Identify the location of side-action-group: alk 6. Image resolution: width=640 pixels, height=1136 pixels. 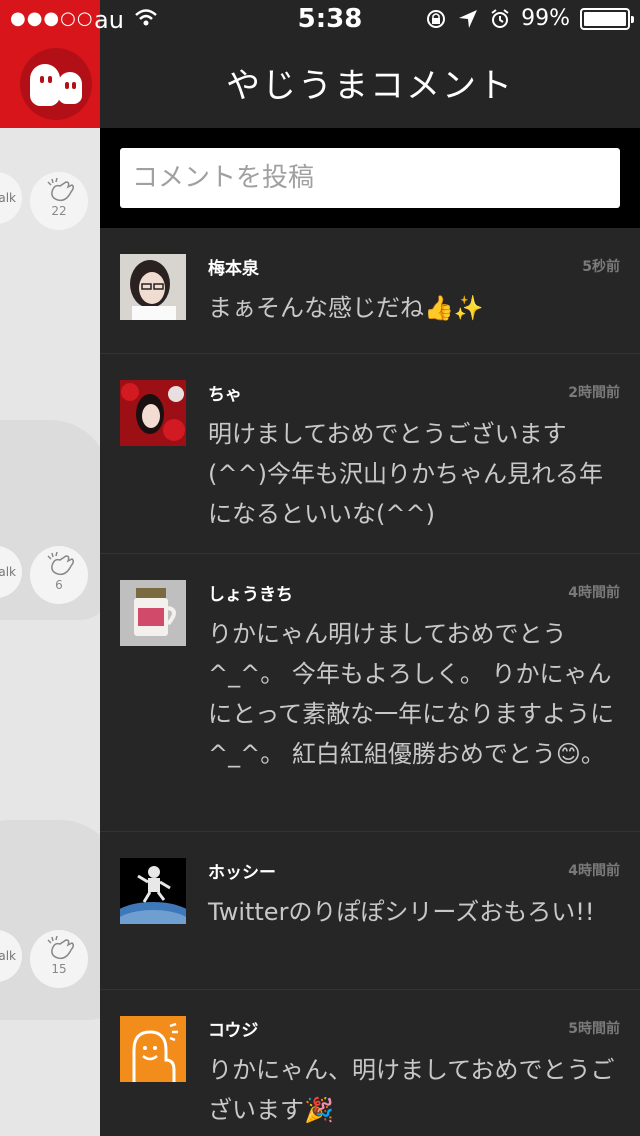
(50, 576).